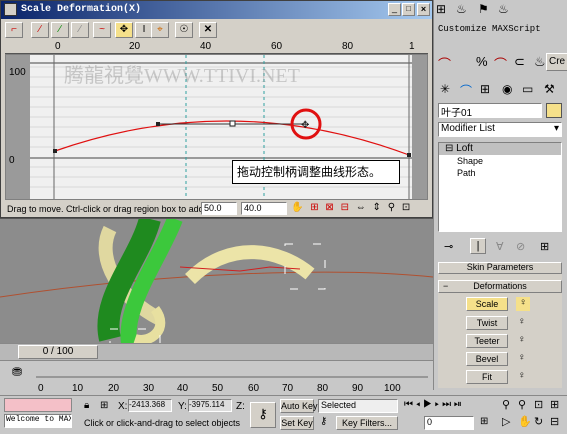  Describe the element at coordinates (500, 246) in the screenshot. I see `make-unique-icon: ∀` at that location.